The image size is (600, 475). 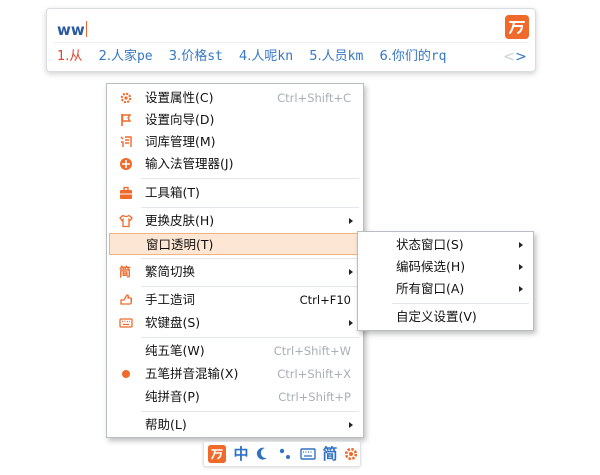 What do you see at coordinates (325, 300) in the screenshot?
I see `menu-item-shortcut: Ctrl+F10` at bounding box center [325, 300].